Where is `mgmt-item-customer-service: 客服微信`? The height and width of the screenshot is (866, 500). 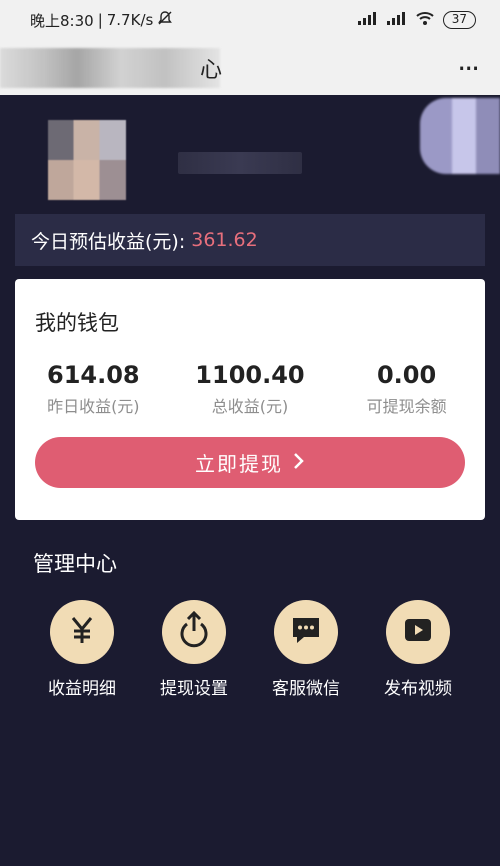 mgmt-item-customer-service: 客服微信 is located at coordinates (306, 649).